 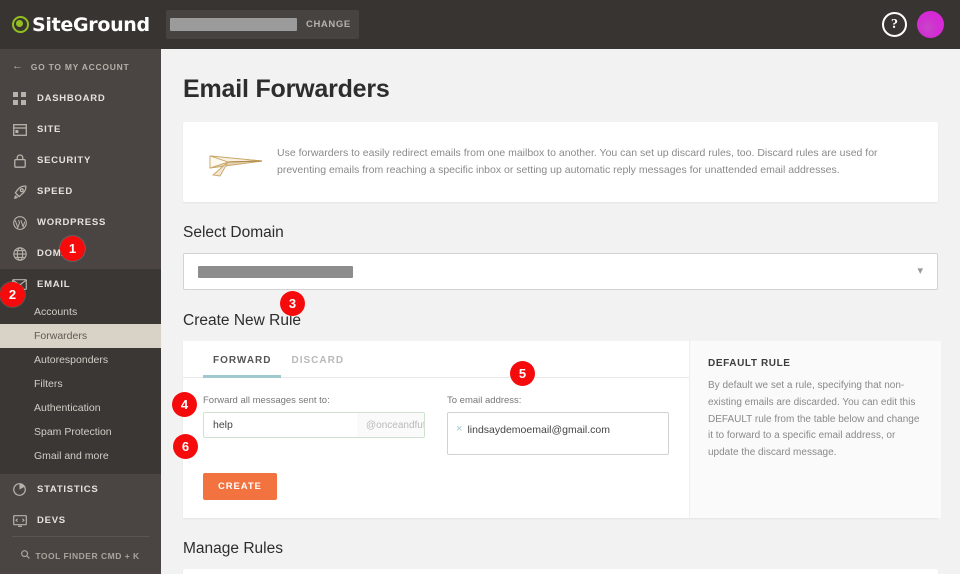 What do you see at coordinates (894, 24) in the screenshot?
I see `help-icon: ?` at bounding box center [894, 24].